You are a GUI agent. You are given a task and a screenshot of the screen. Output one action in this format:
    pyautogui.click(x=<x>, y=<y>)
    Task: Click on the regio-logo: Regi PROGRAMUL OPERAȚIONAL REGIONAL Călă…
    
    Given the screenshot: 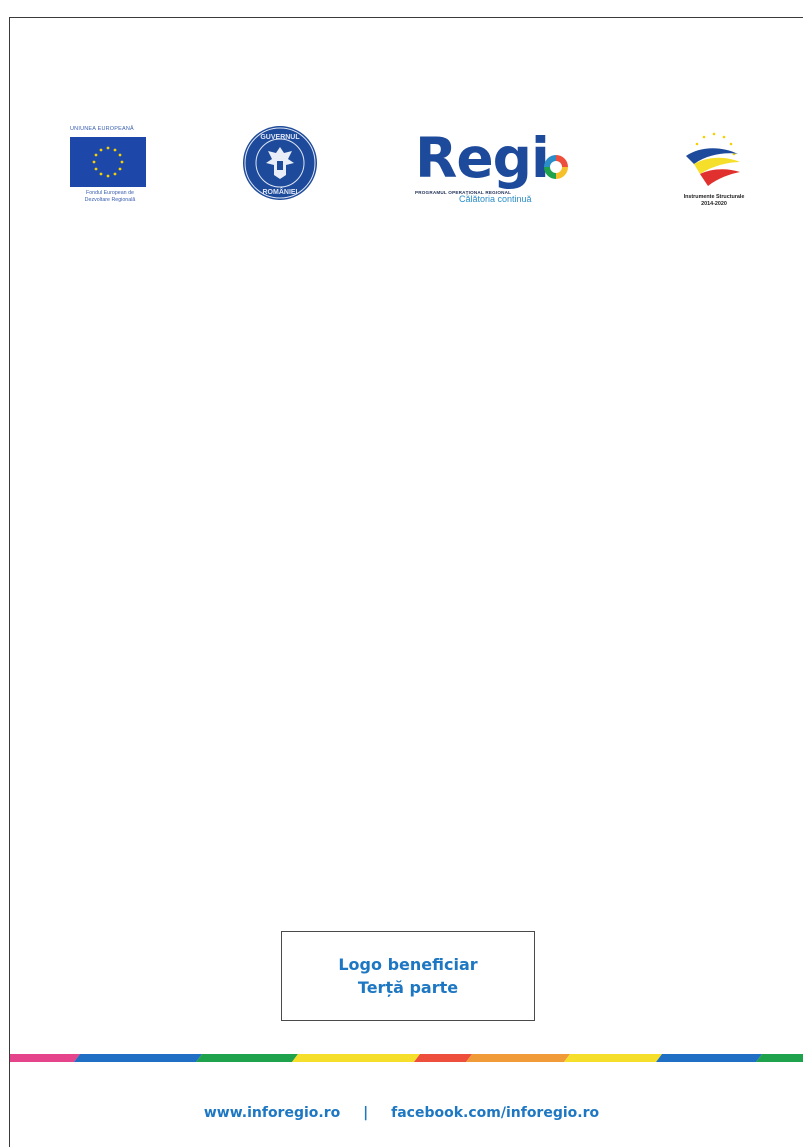 What is the action you would take?
    pyautogui.click(x=493, y=168)
    